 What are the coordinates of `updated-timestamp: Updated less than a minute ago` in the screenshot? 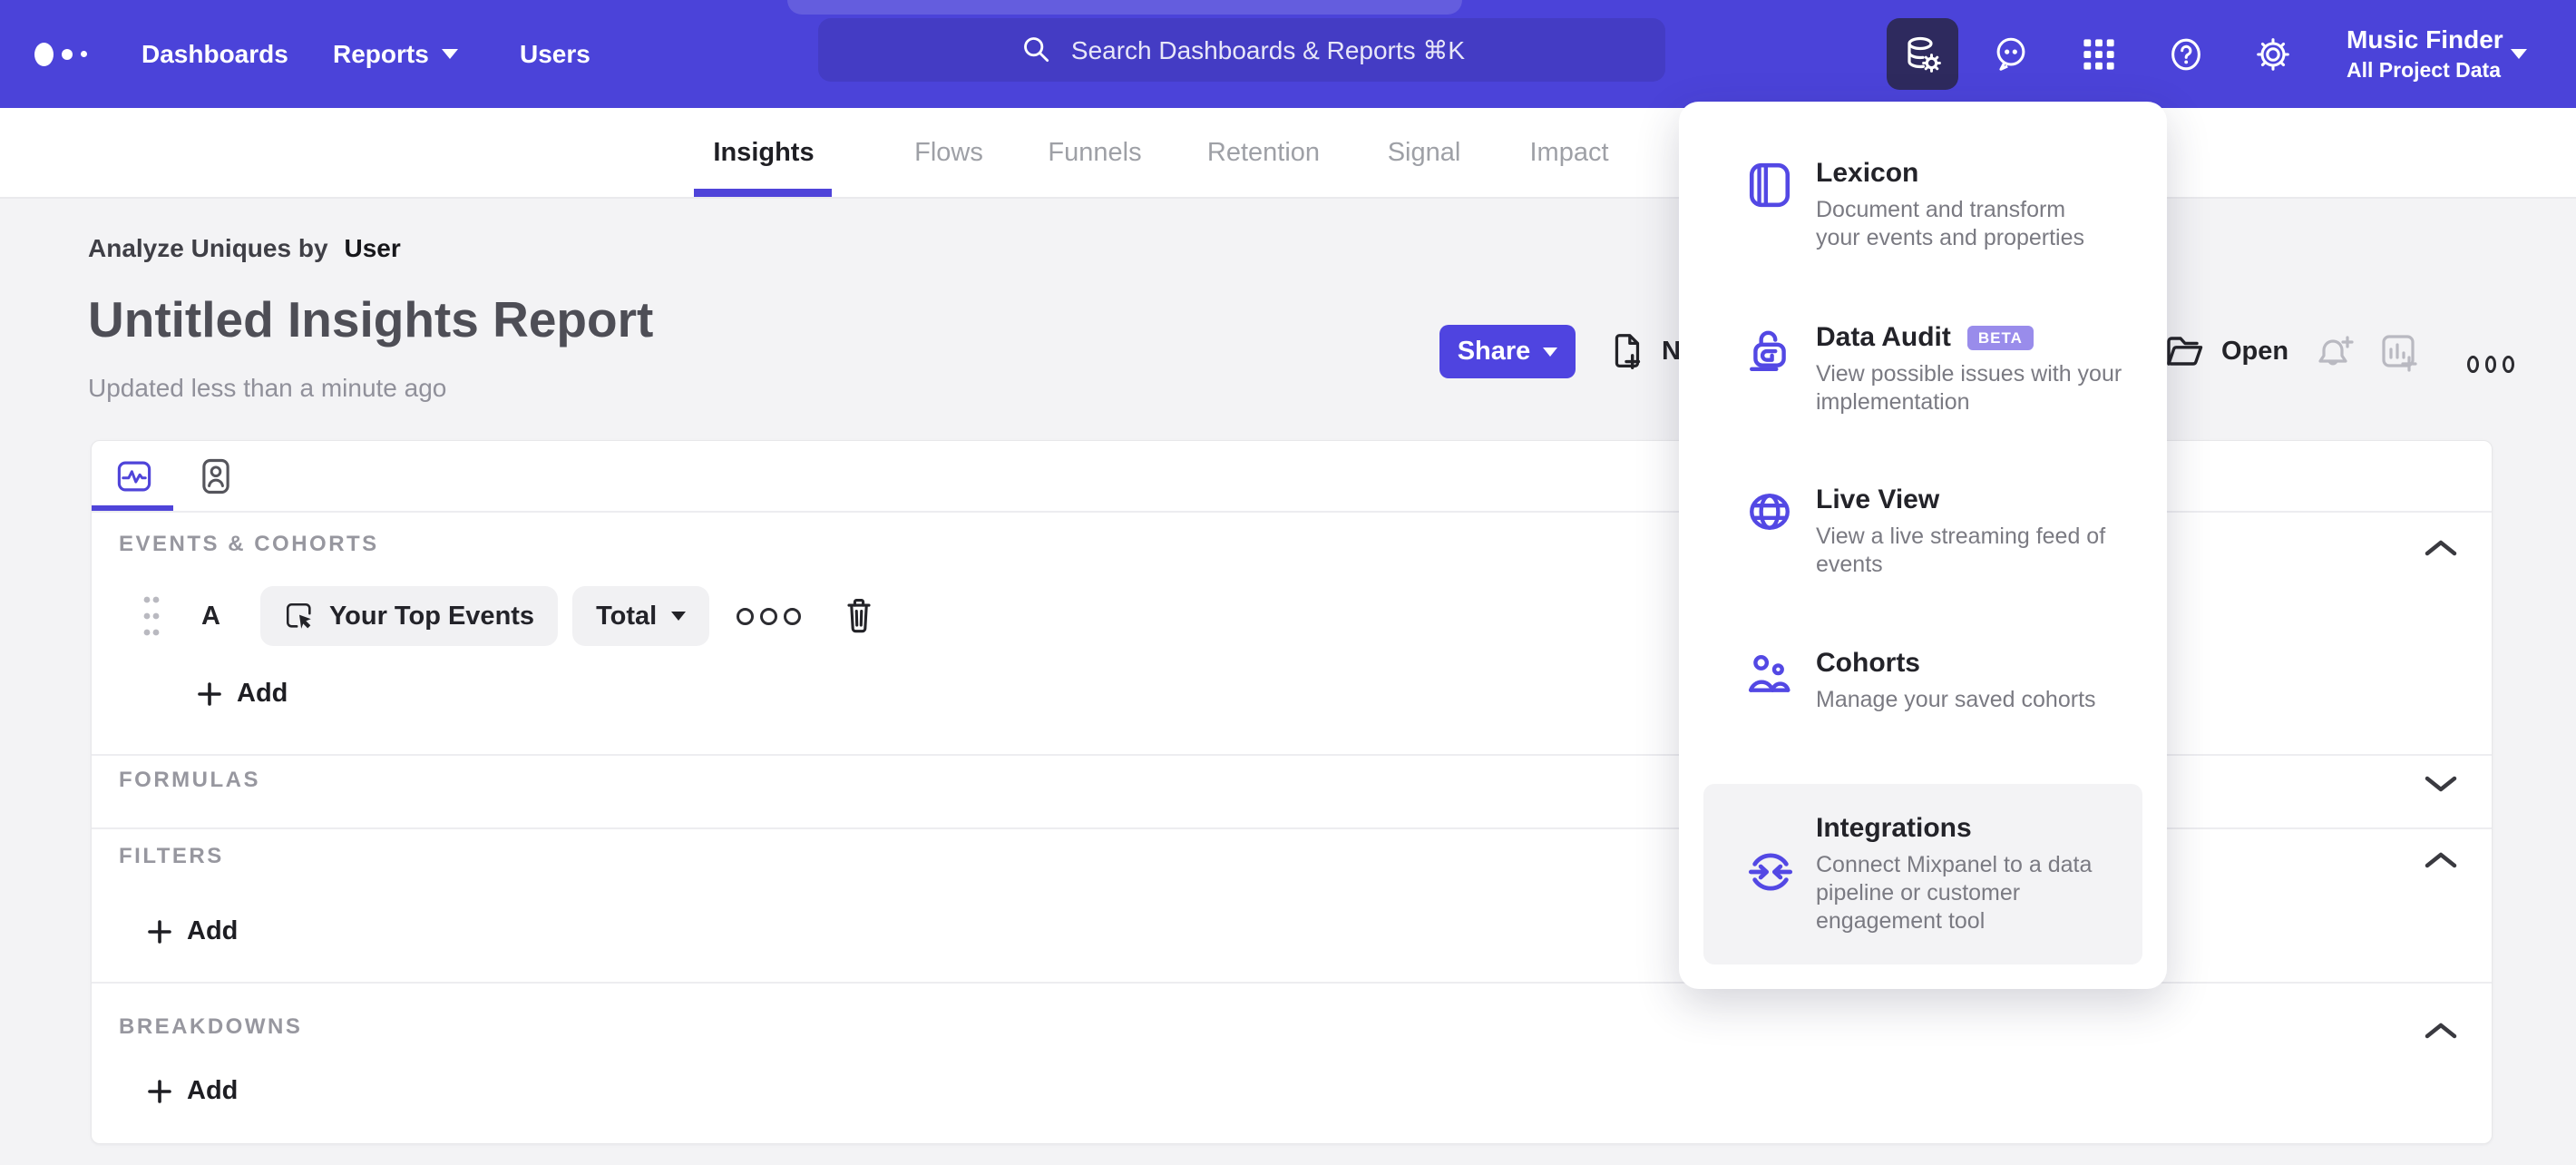 It's located at (267, 388).